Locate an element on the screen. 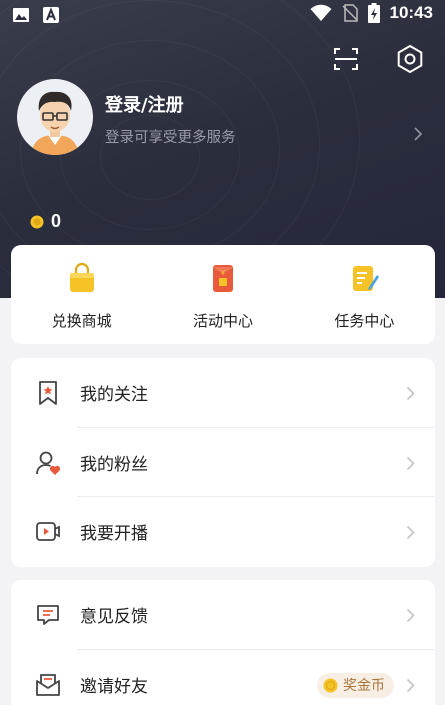  menu-item-go-live: 我要开播 is located at coordinates (223, 532).